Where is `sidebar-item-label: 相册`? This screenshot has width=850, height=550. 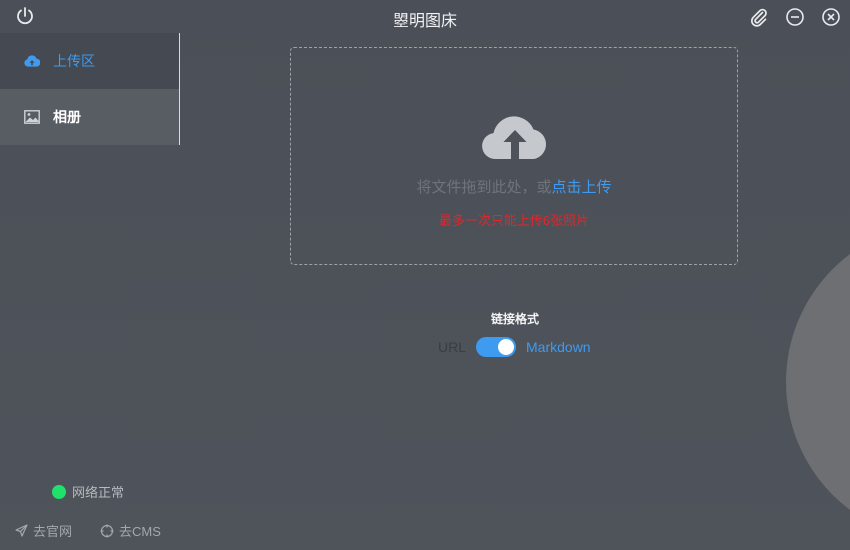 sidebar-item-label: 相册 is located at coordinates (67, 117).